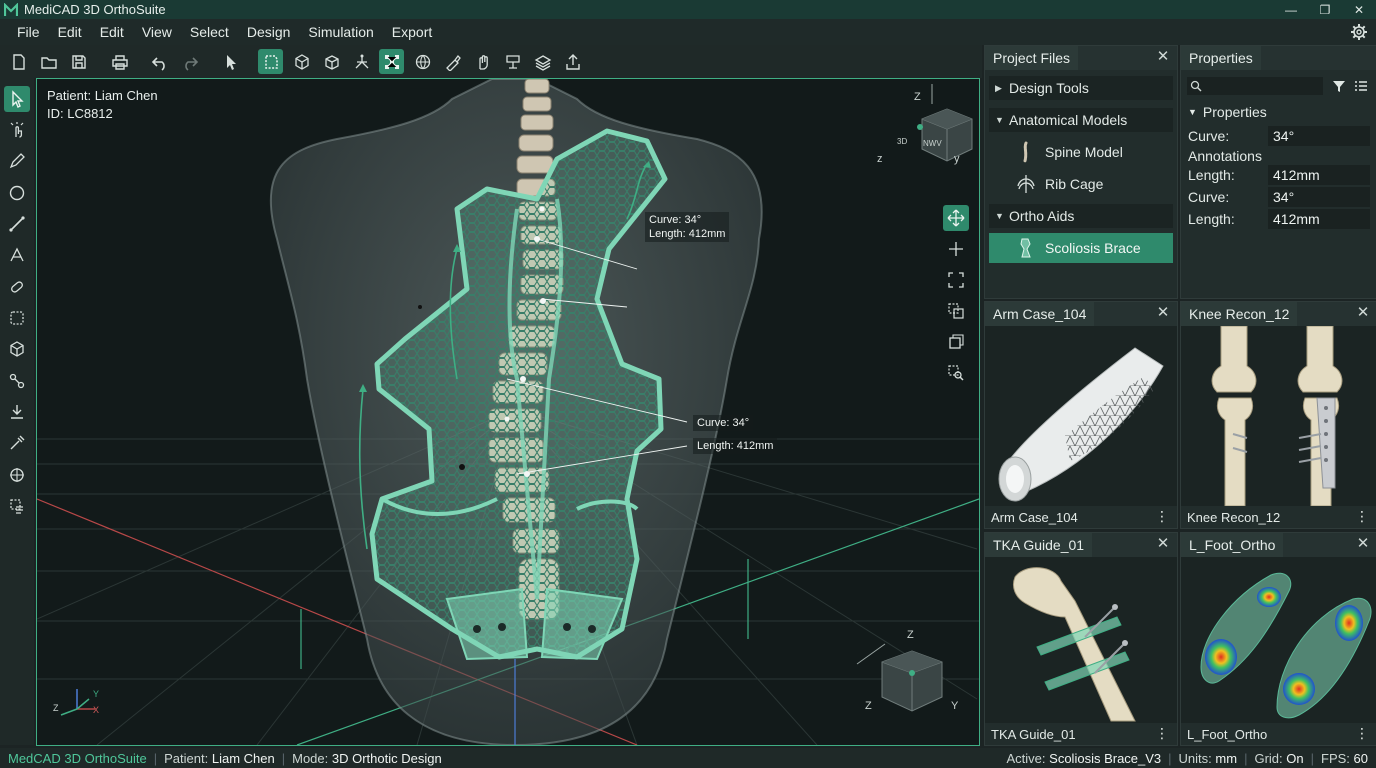  What do you see at coordinates (1032, 58) in the screenshot?
I see `tab-project-files: Project Files` at bounding box center [1032, 58].